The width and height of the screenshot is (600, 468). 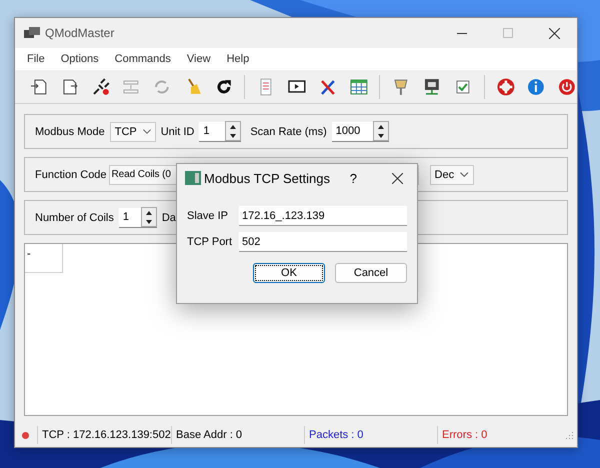 I want to click on field-label: Unit ID, so click(x=177, y=132).